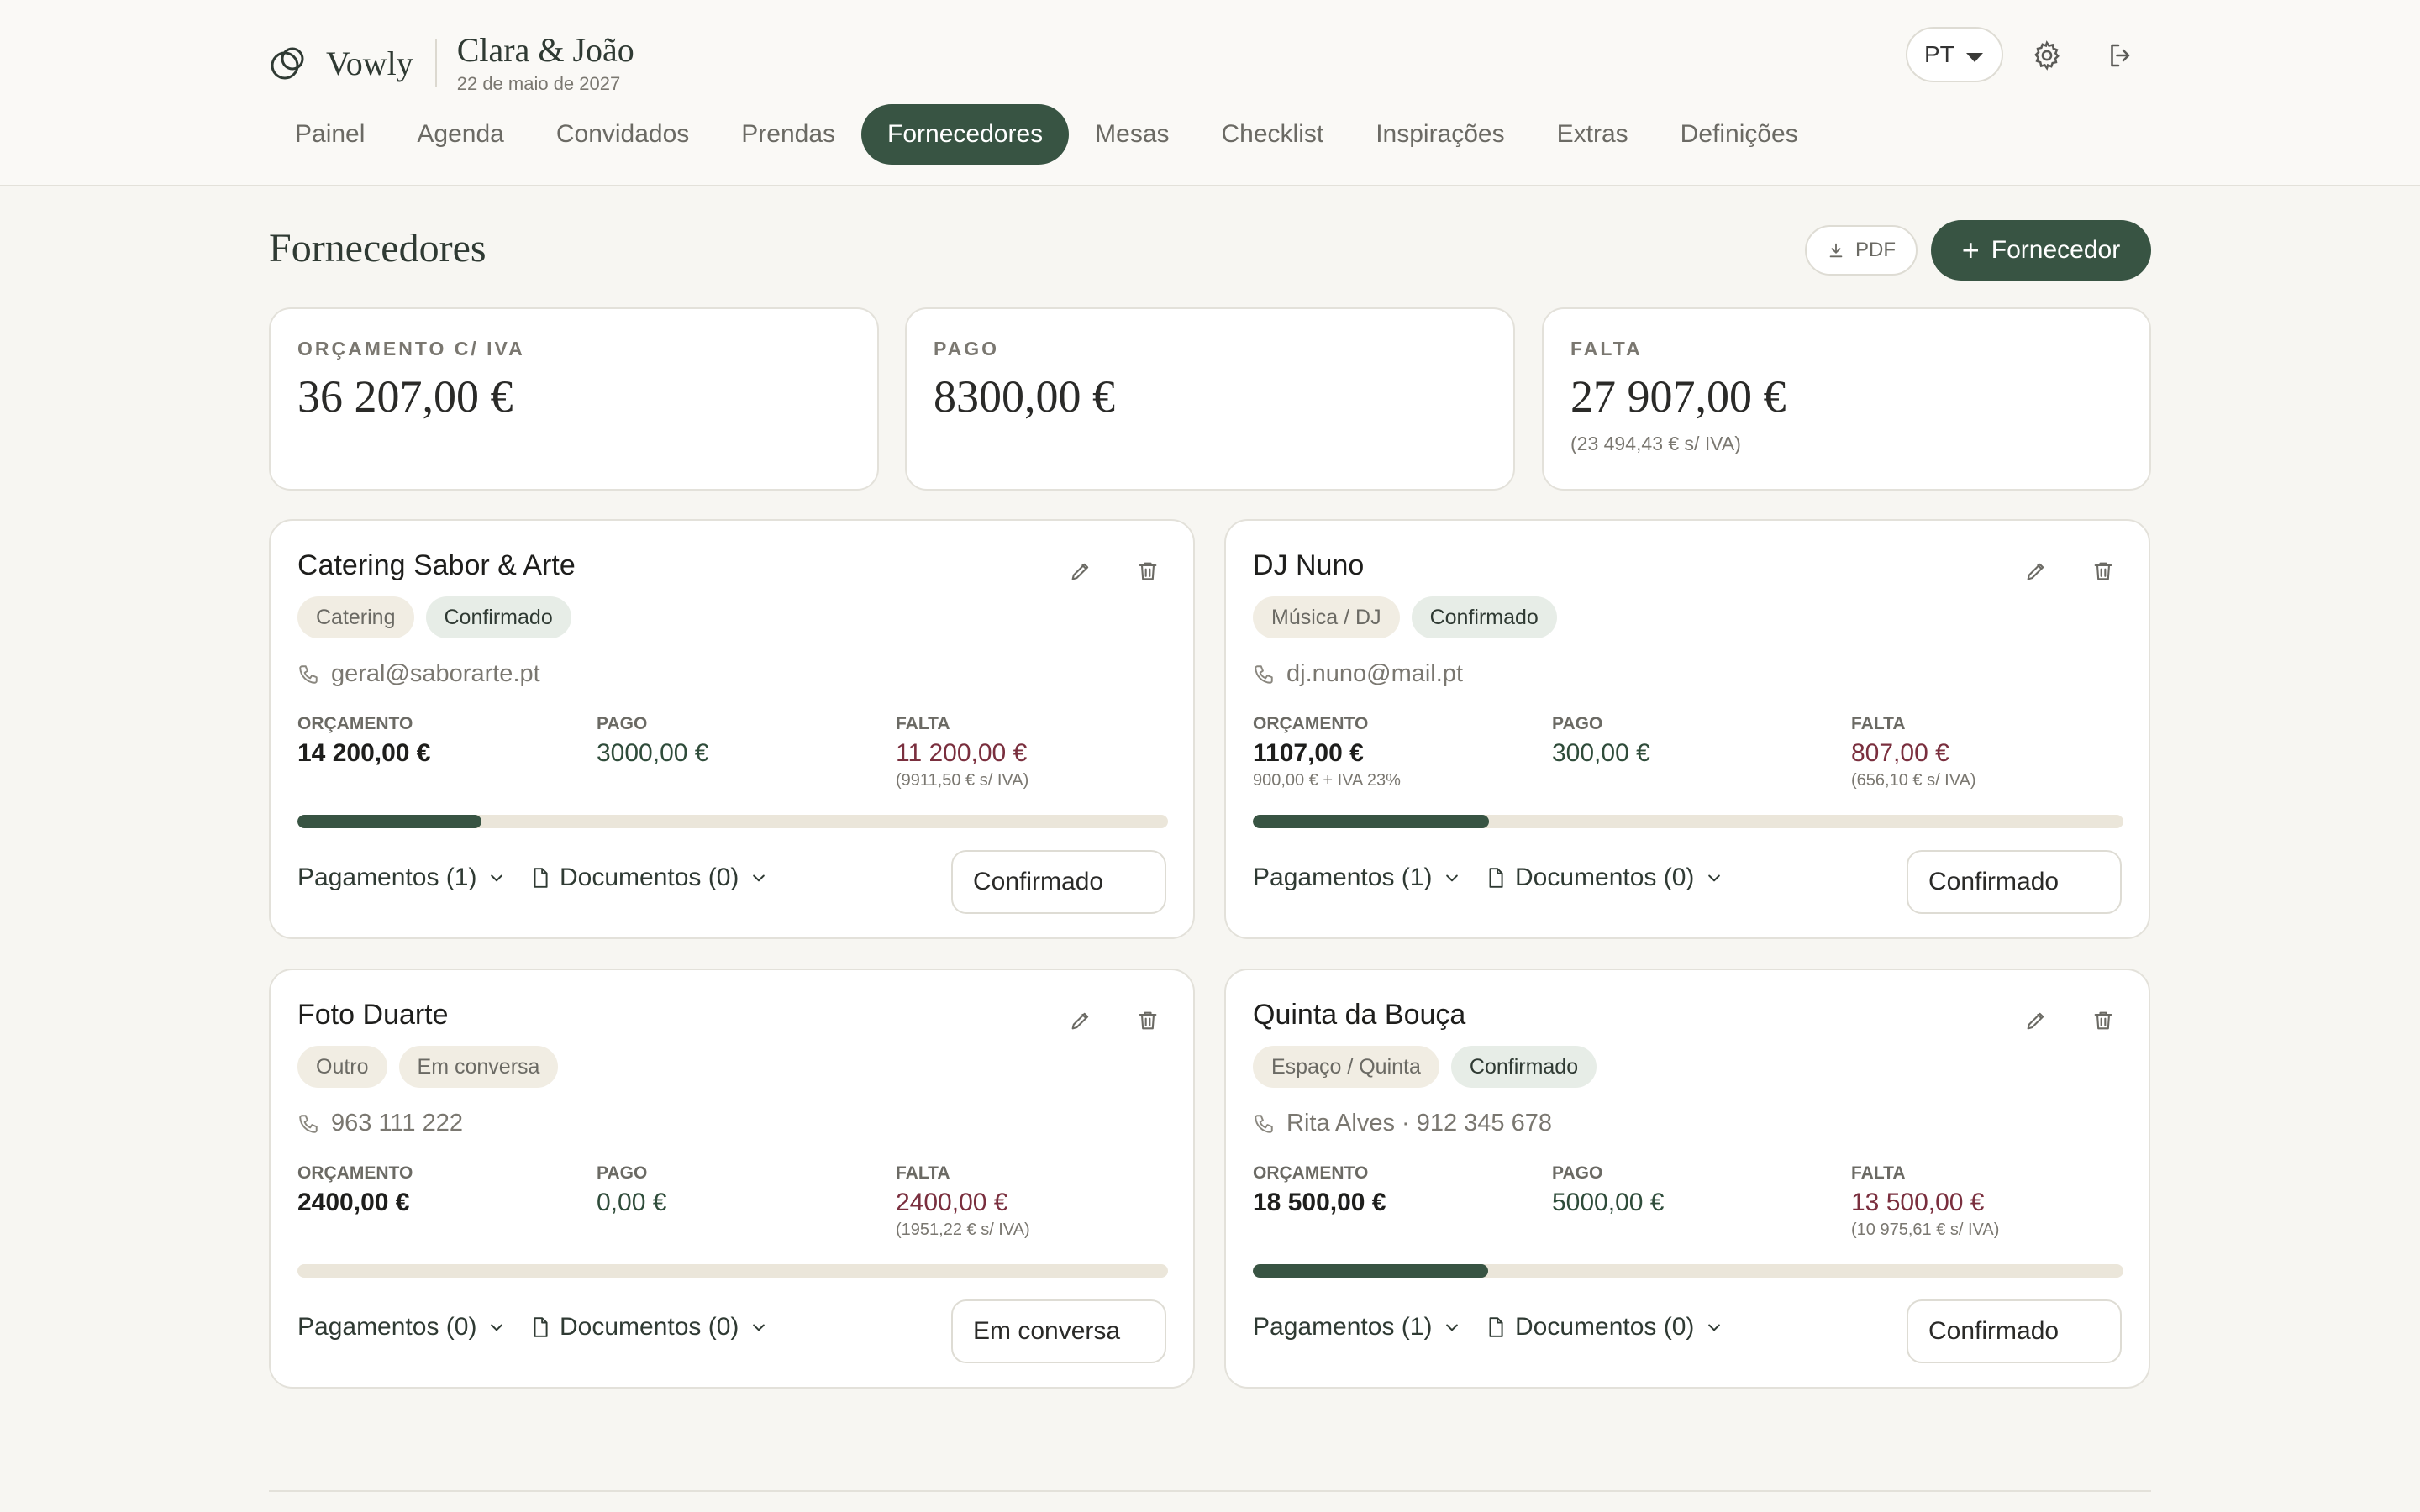 This screenshot has width=2420, height=1512. Describe the element at coordinates (1847, 399) in the screenshot. I see `summary-missing-card: FALTA 27 907,00 € (23 494,43 € s/ IVA)` at that location.